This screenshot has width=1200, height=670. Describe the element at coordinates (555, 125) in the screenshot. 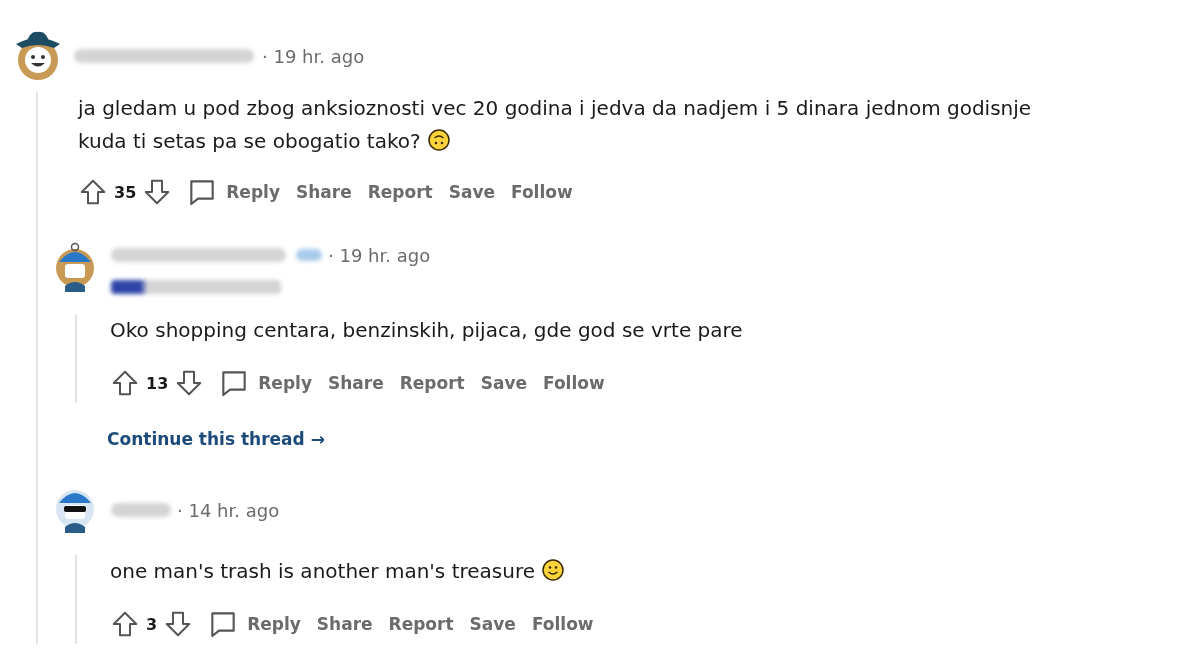

I see `comment-text: ja gledam u pod zbog anksioznosti vec 20 godina i jedva da nadjem i 5 dinara jednom godisnje kuda ti setas pa se obogatio tako?` at that location.